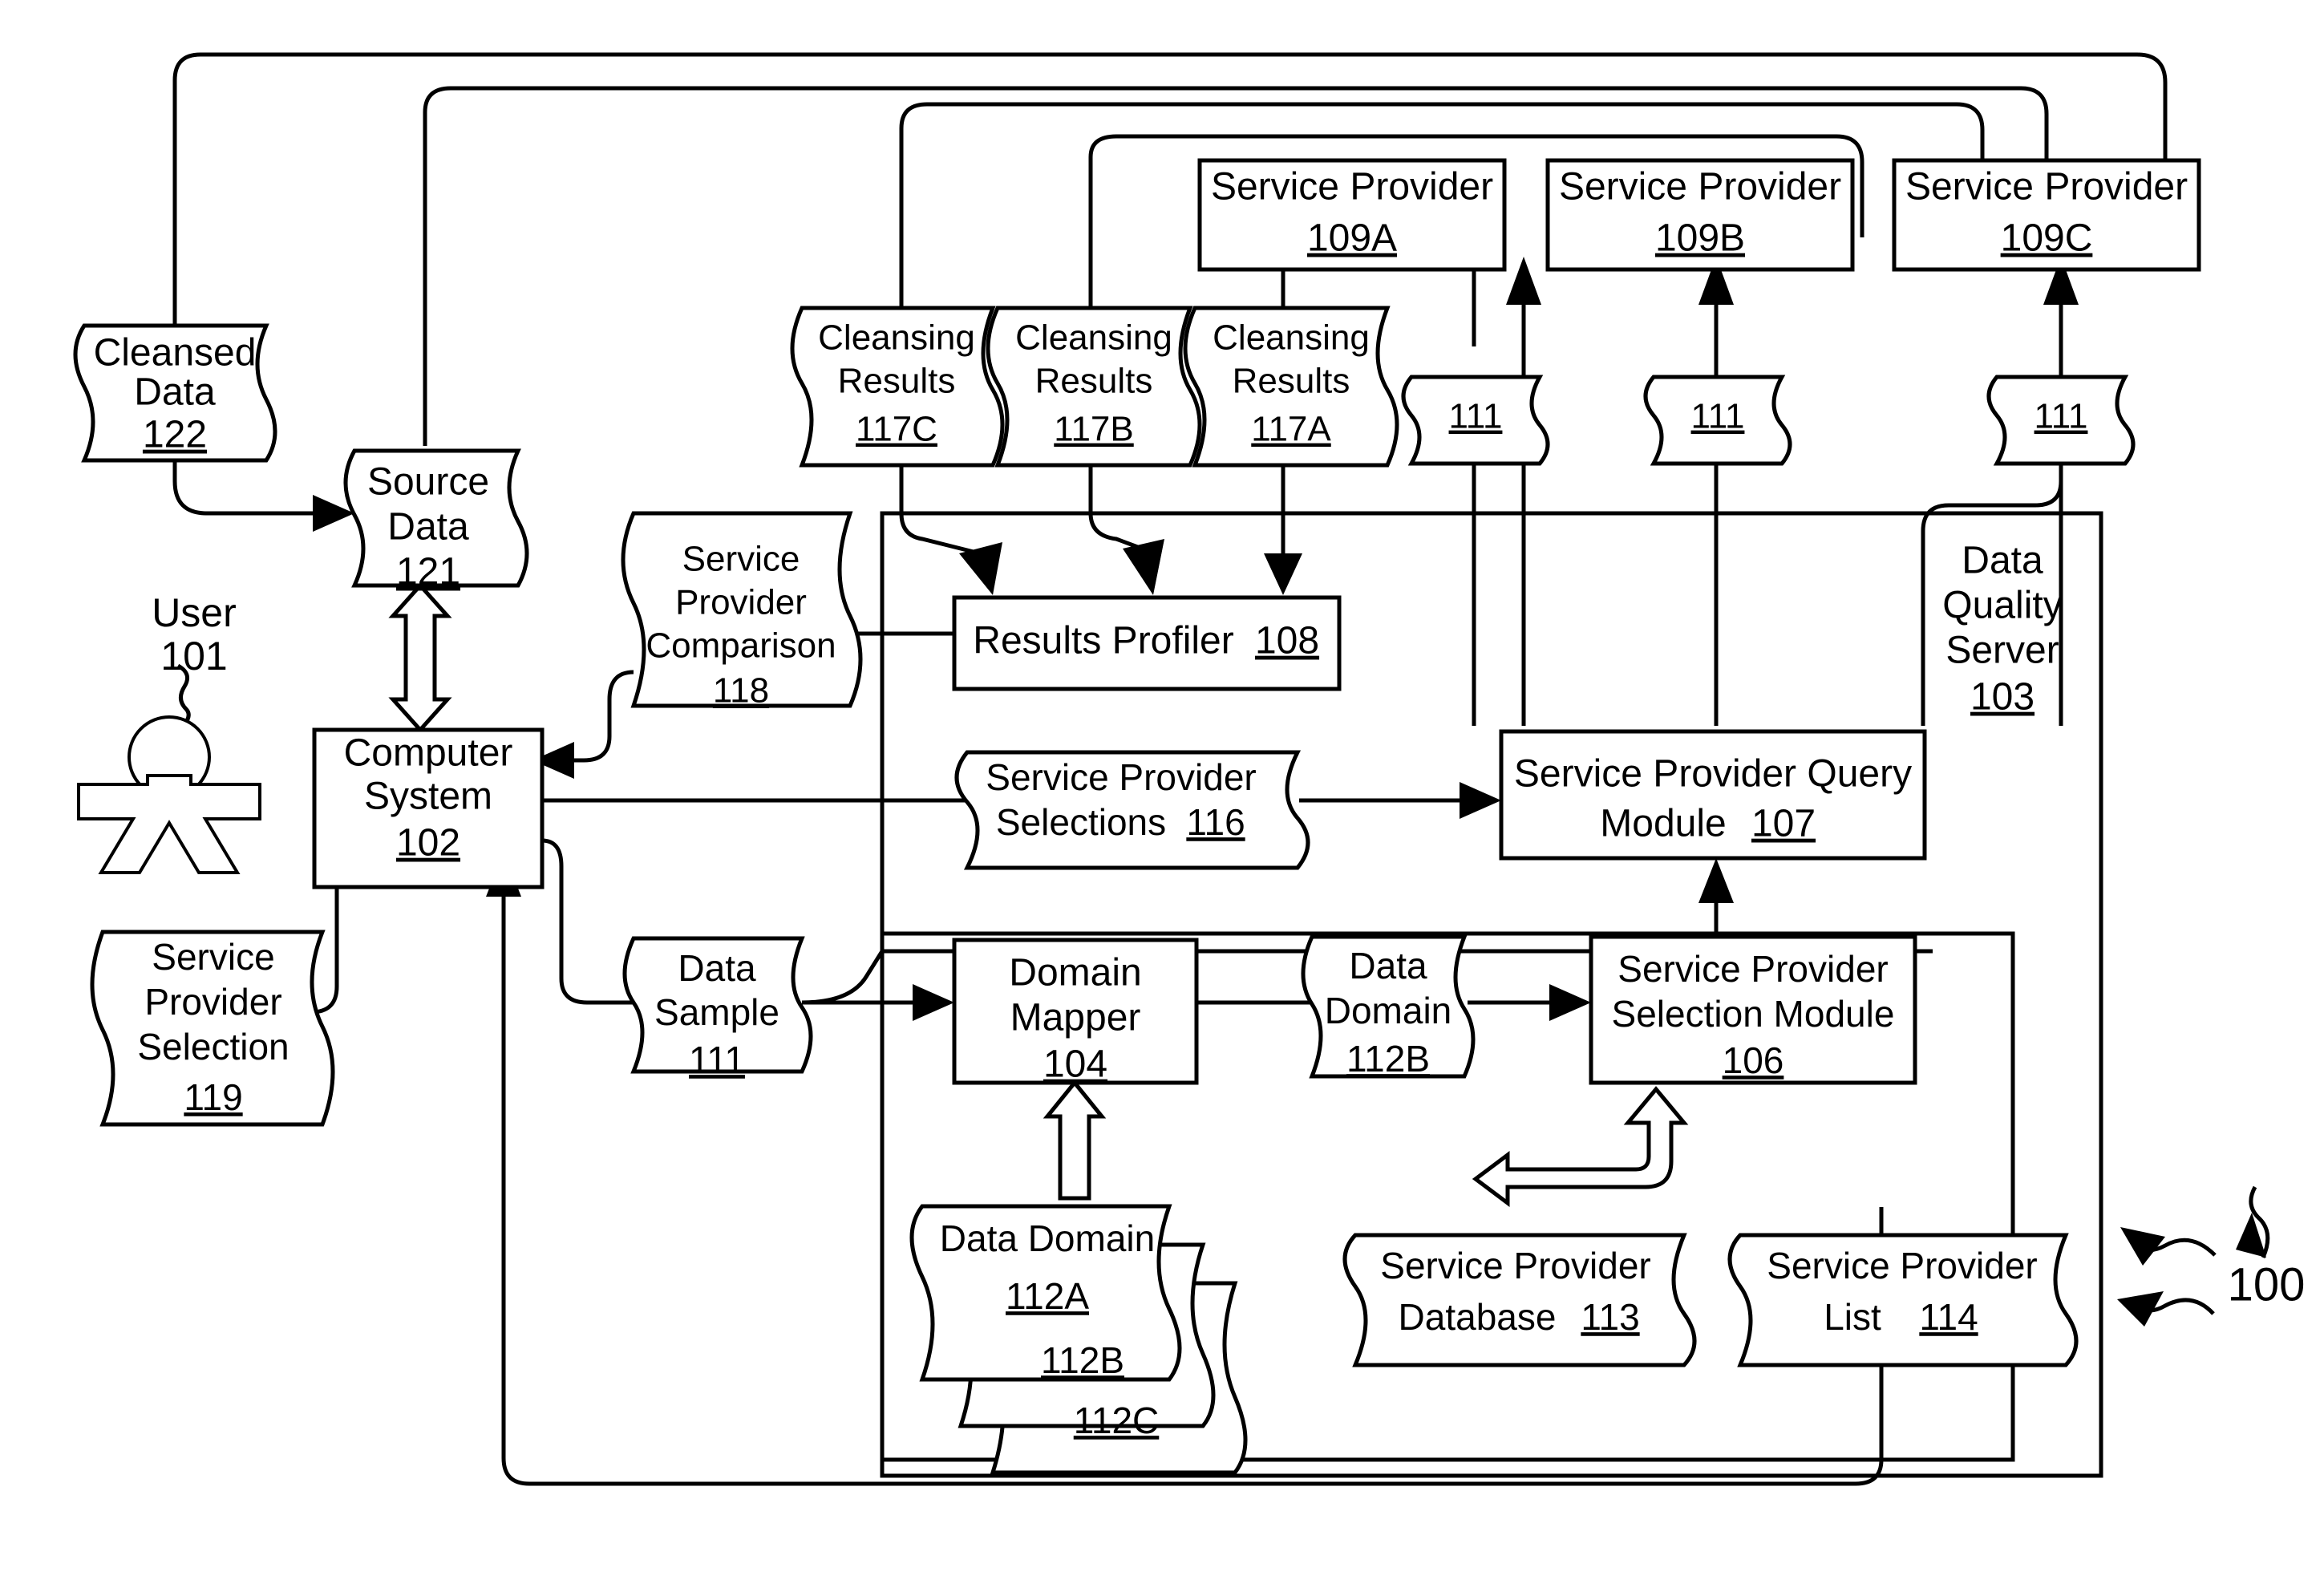 The width and height of the screenshot is (2324, 1588). I want to click on user-body-icon, so click(169, 824).